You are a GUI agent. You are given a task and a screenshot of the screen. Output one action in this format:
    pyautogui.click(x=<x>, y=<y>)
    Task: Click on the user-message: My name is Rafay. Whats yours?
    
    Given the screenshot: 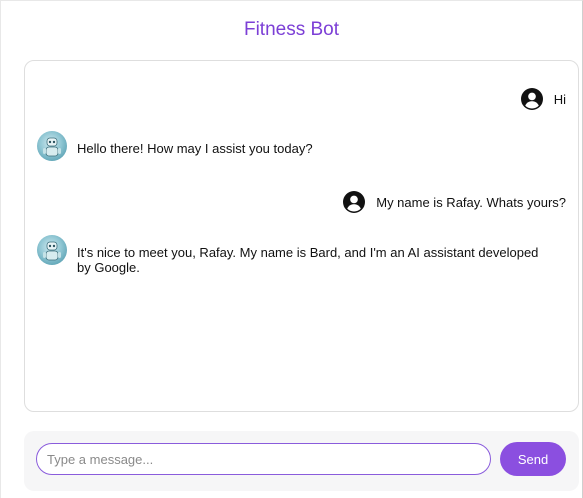 What is the action you would take?
    pyautogui.click(x=454, y=202)
    